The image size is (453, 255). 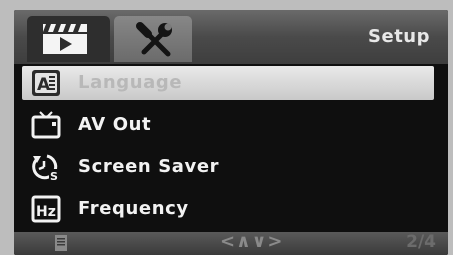 I want to click on menu-item-frequency: Hz Frequency, so click(x=228, y=209).